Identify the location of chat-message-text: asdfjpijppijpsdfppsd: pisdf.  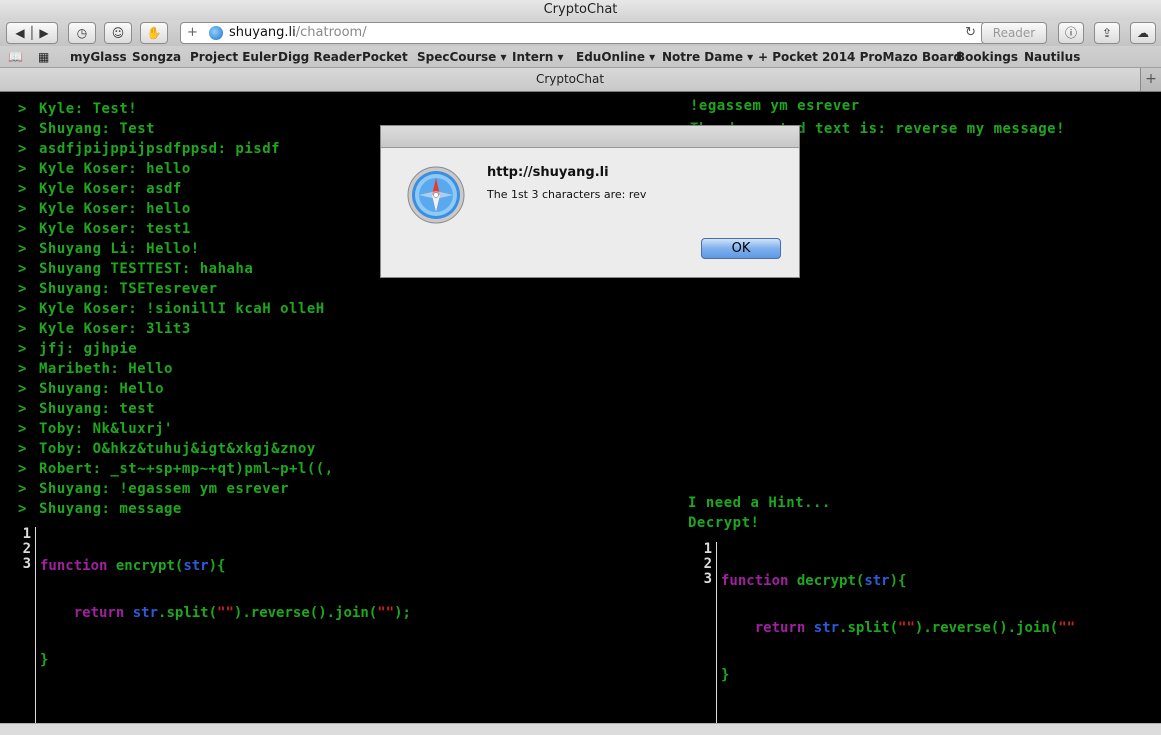
(160, 149).